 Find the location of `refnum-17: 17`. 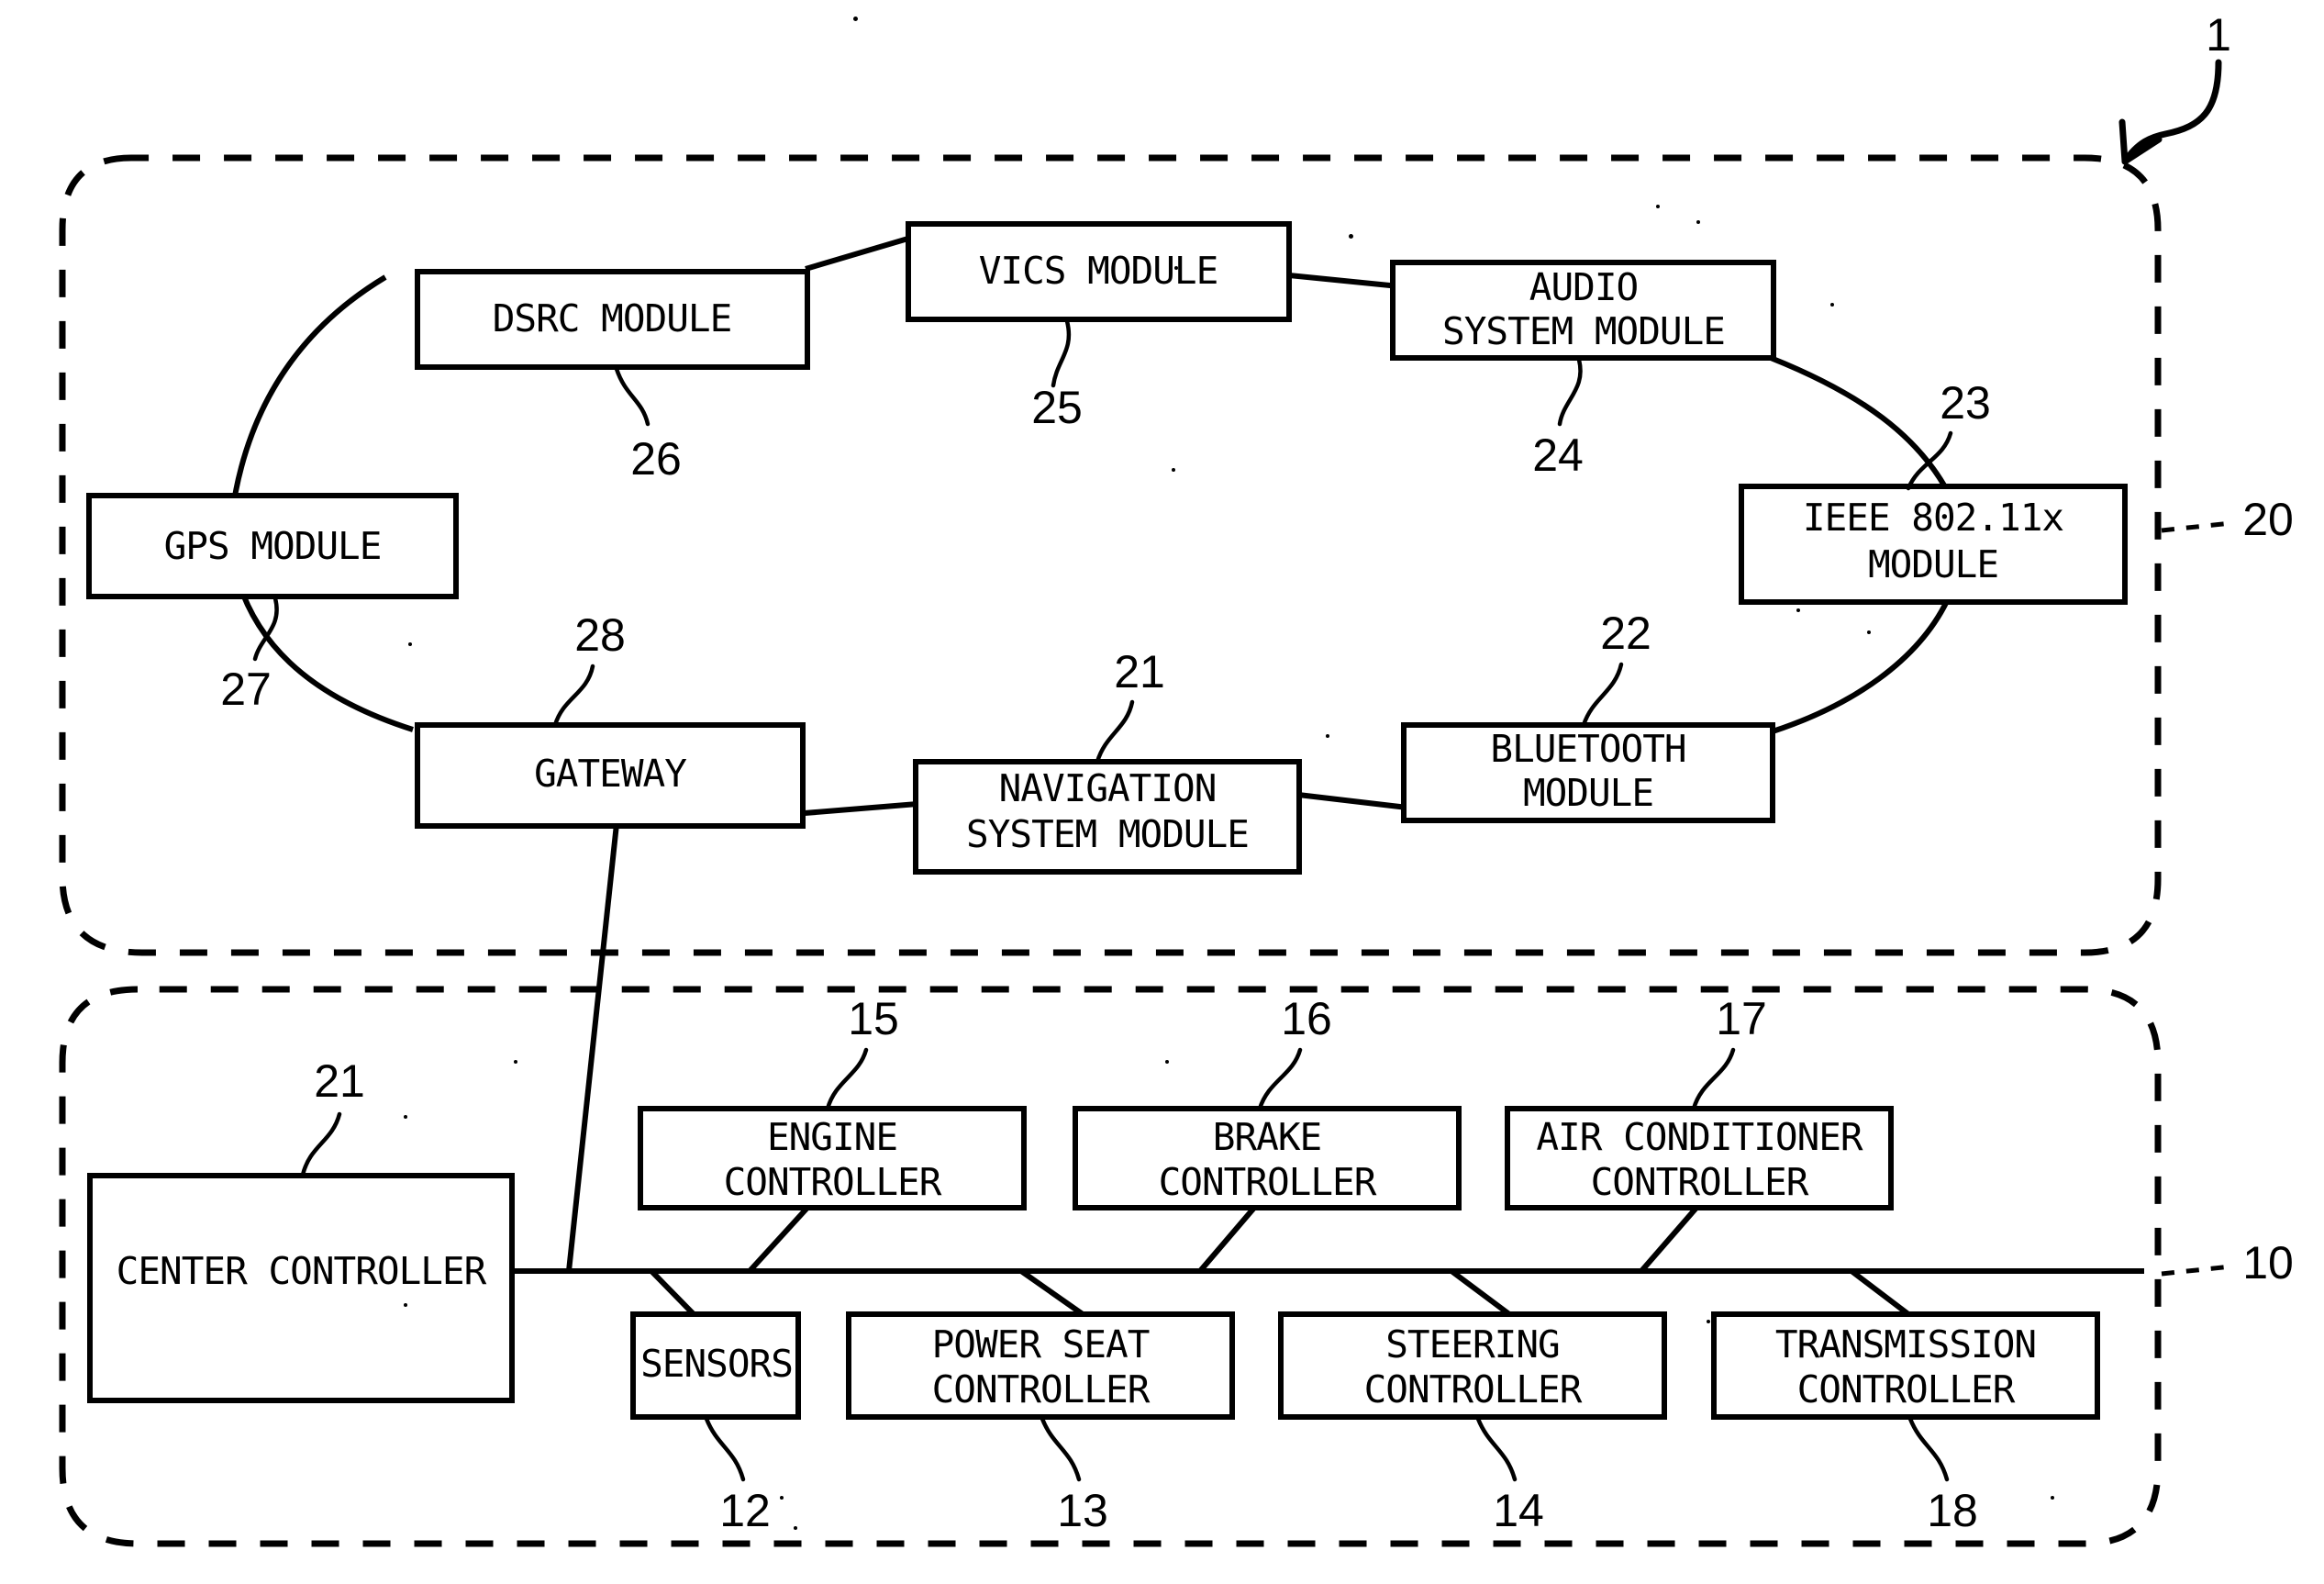

refnum-17: 17 is located at coordinates (1742, 1018).